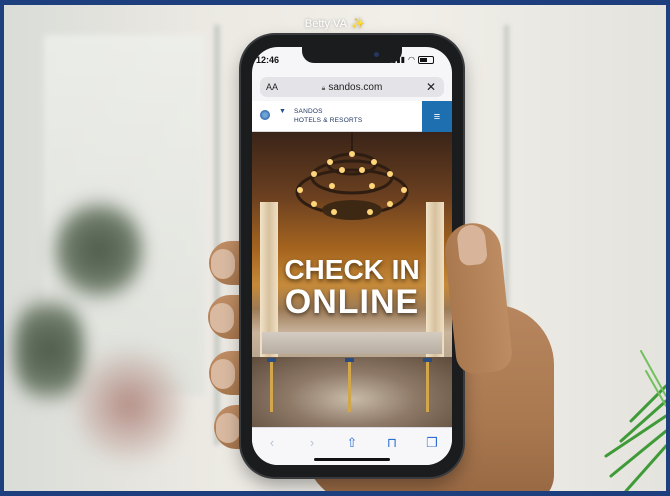  What do you see at coordinates (432, 443) in the screenshot?
I see `tabs-button: ❐` at bounding box center [432, 443].